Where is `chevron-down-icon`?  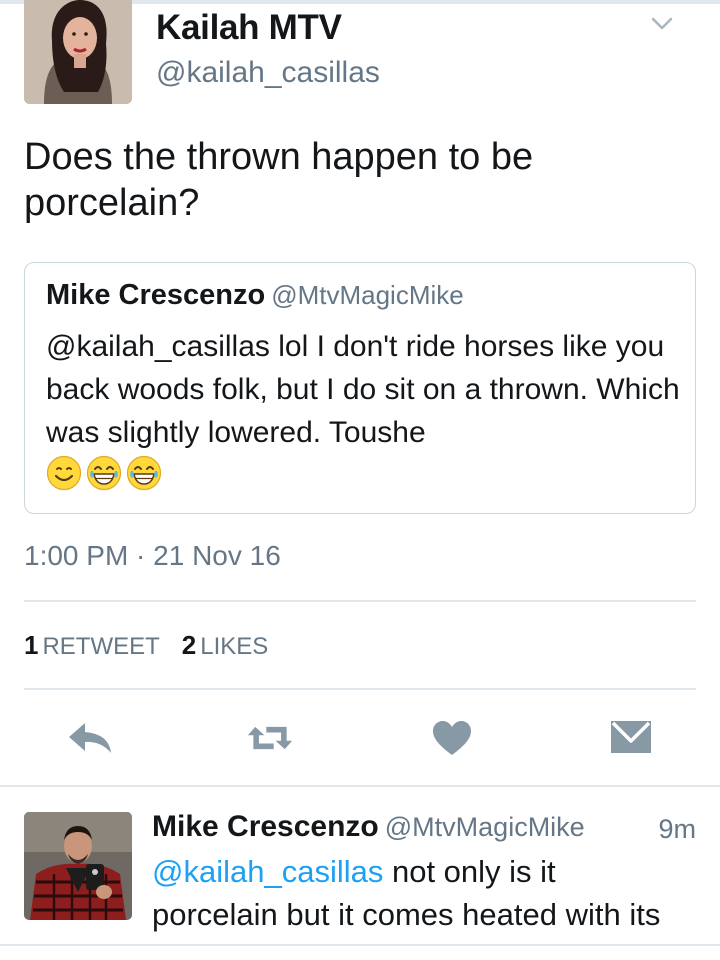
chevron-down-icon is located at coordinates (662, 24).